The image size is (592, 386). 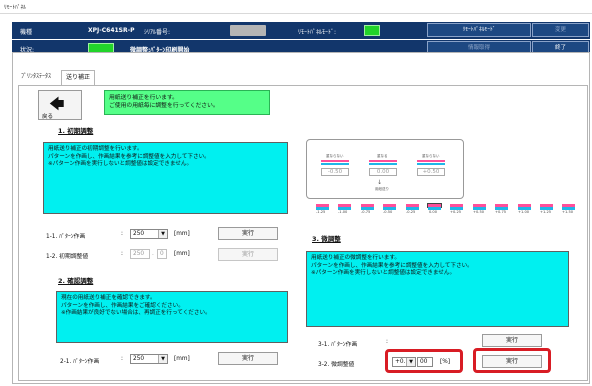 I want to click on scale-label: +0.50, so click(x=479, y=212).